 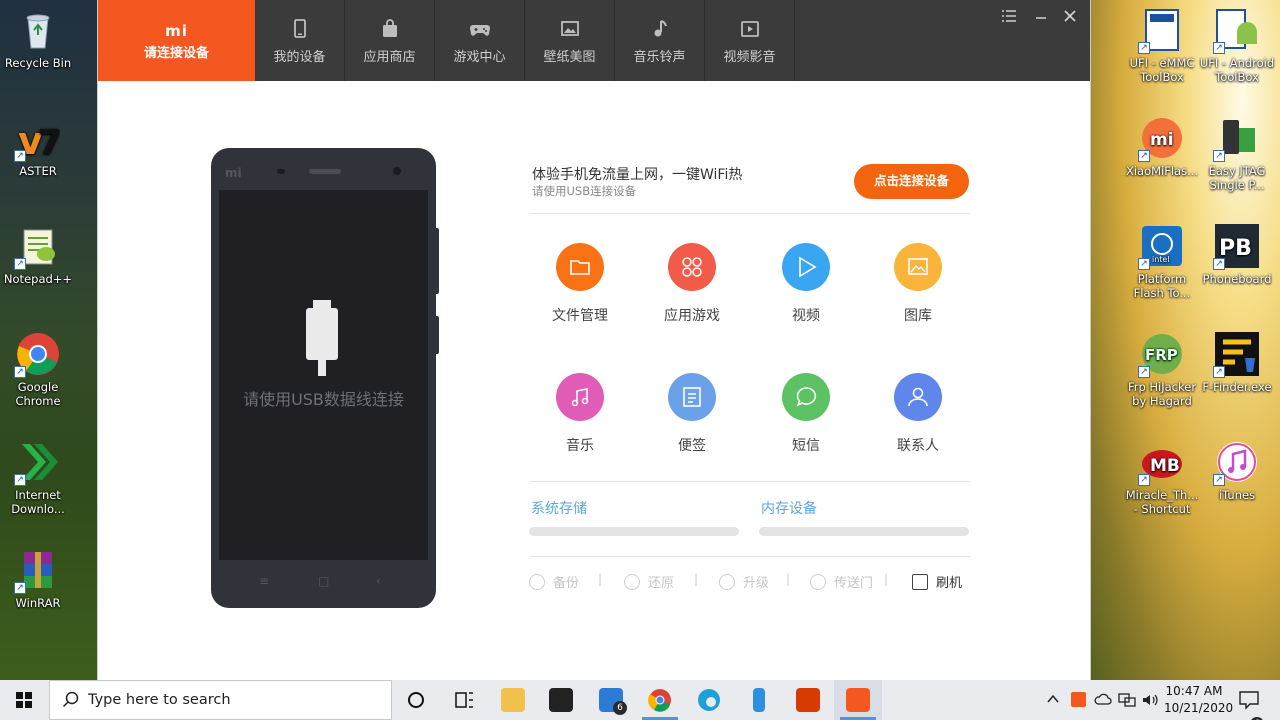 I want to click on tab-my-device: 我的设备, so click(x=300, y=40).